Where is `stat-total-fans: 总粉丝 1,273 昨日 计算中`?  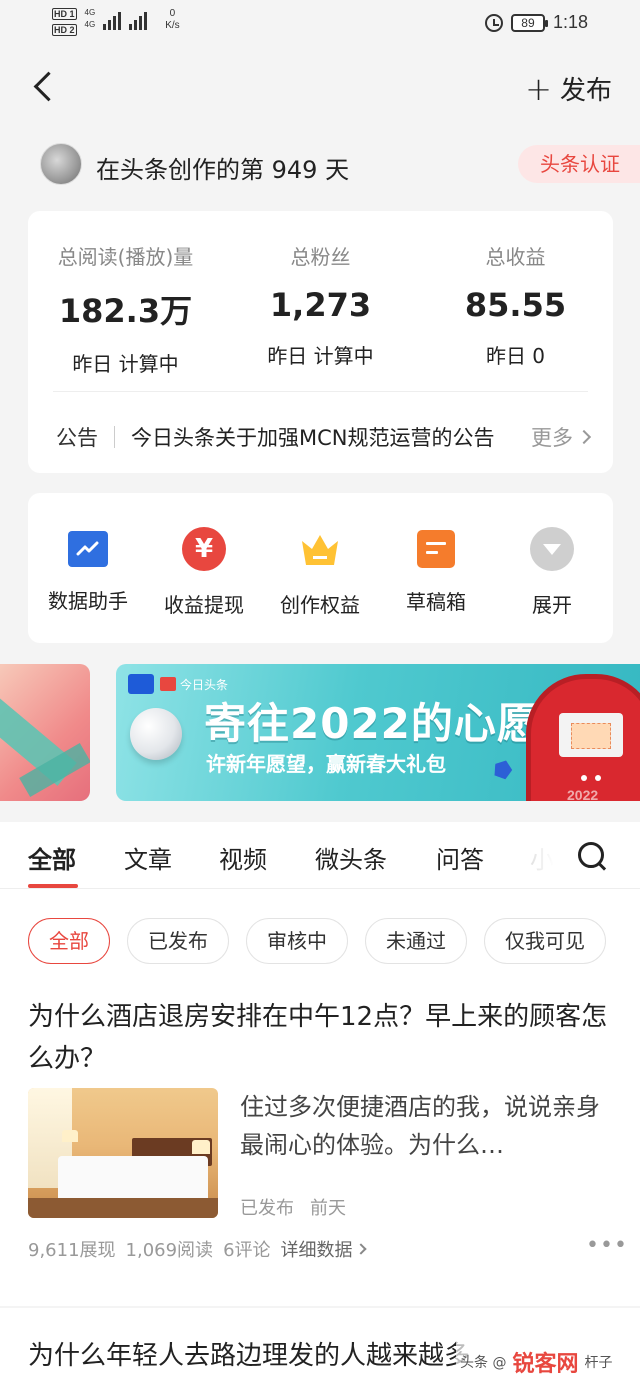 stat-total-fans: 总粉丝 1,273 昨日 计算中 is located at coordinates (320, 305).